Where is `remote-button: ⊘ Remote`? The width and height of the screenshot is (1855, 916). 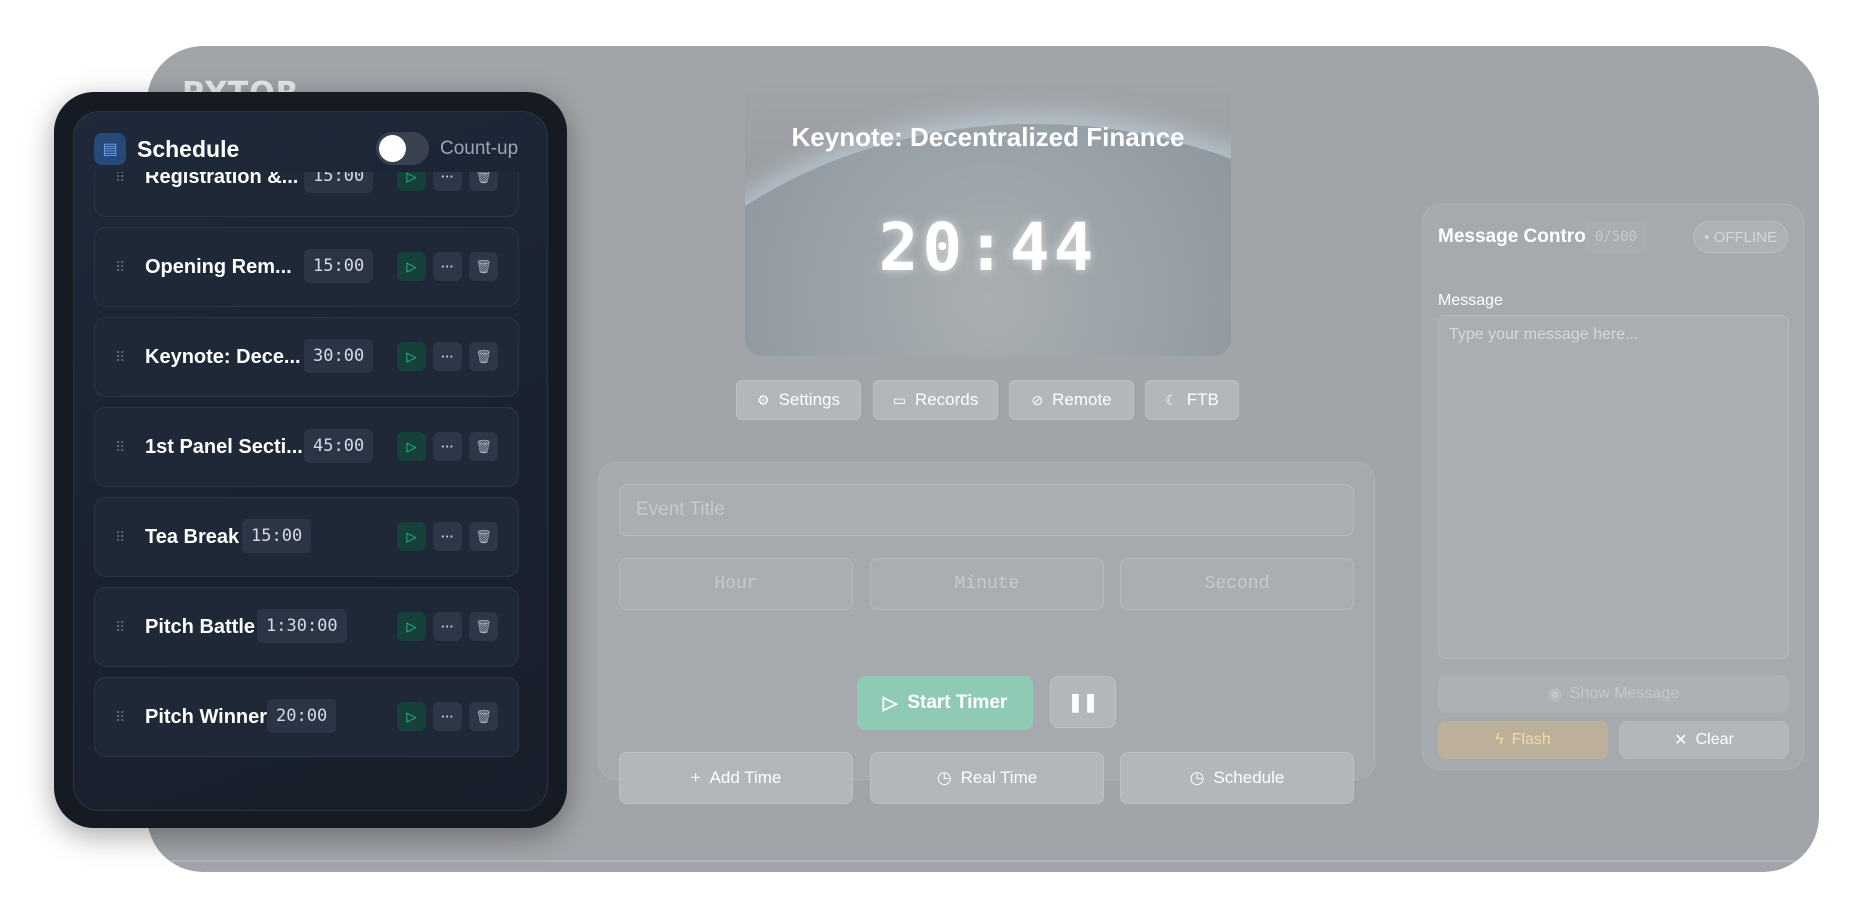 remote-button: ⊘ Remote is located at coordinates (1071, 400).